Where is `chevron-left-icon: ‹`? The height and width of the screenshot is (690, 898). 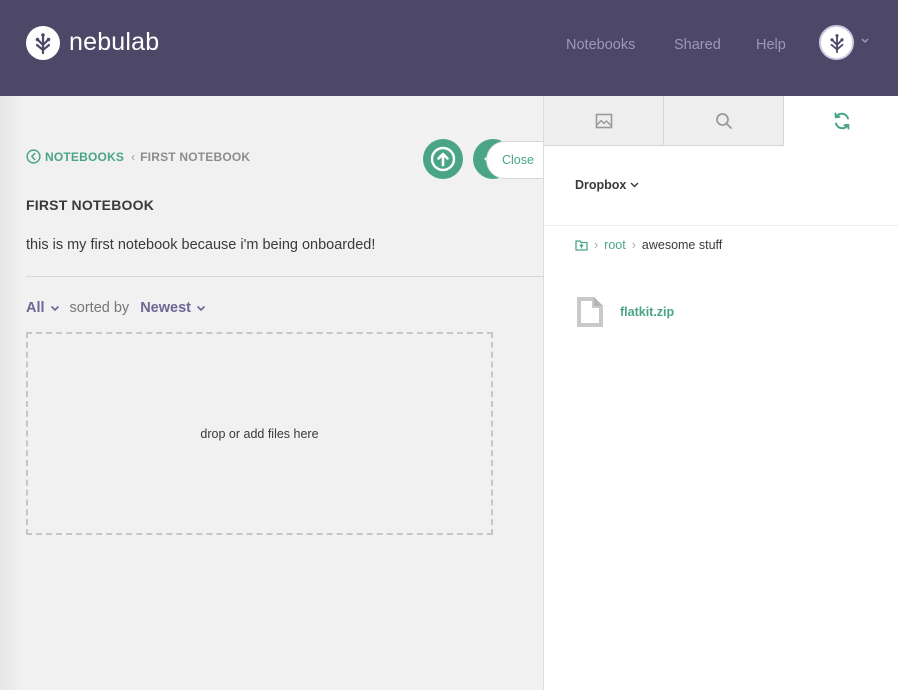
chevron-left-icon: ‹ is located at coordinates (133, 156).